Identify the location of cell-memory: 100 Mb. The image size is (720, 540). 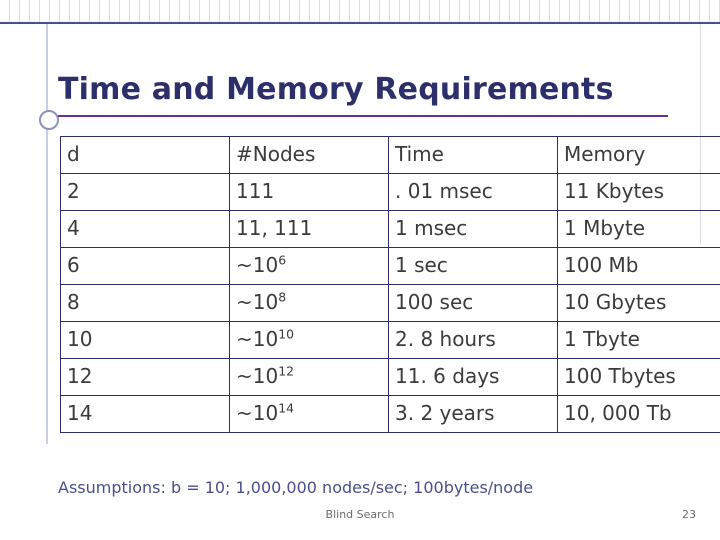
(638, 266).